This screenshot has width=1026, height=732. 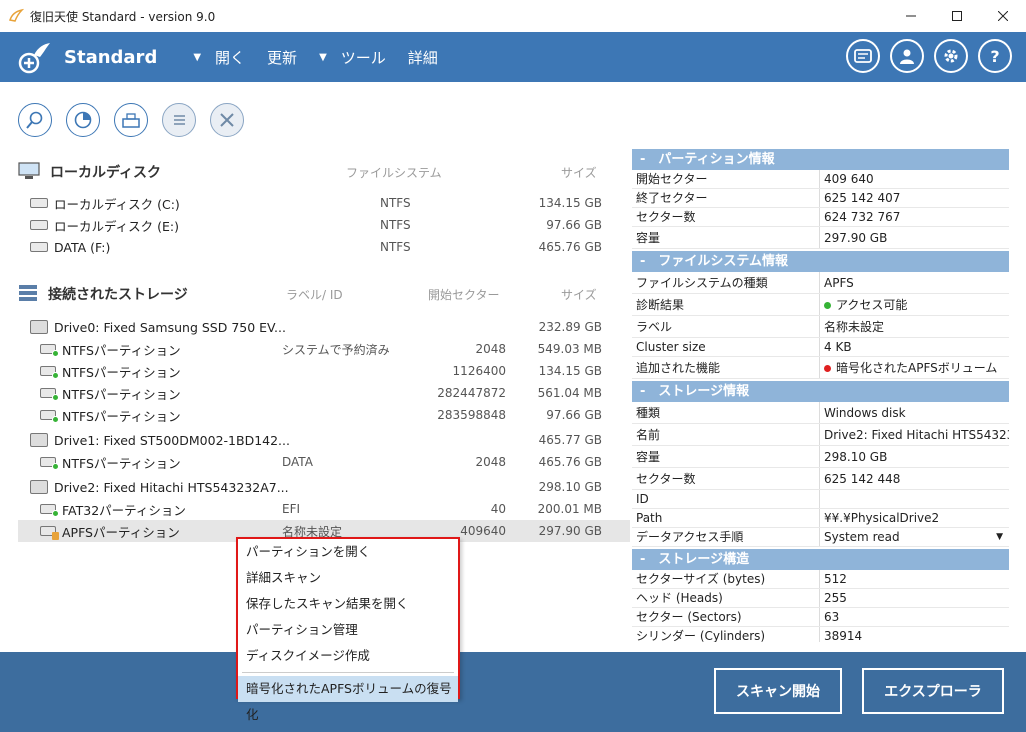 I want to click on info-row: 容量 297.90 GB, so click(x=820, y=238).